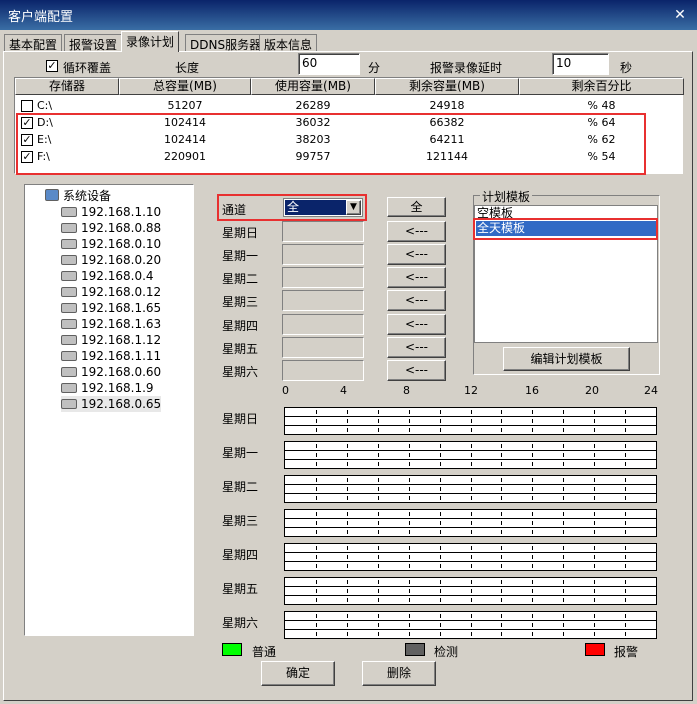 The image size is (697, 704). What do you see at coordinates (298, 673) in the screenshot?
I see `ok-button: 确定` at bounding box center [298, 673].